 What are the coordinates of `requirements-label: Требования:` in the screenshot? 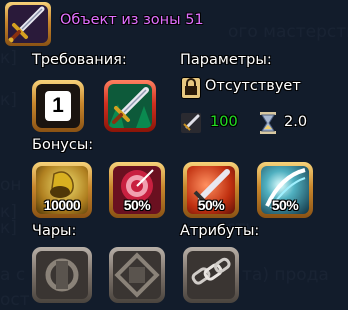 It's located at (79, 60).